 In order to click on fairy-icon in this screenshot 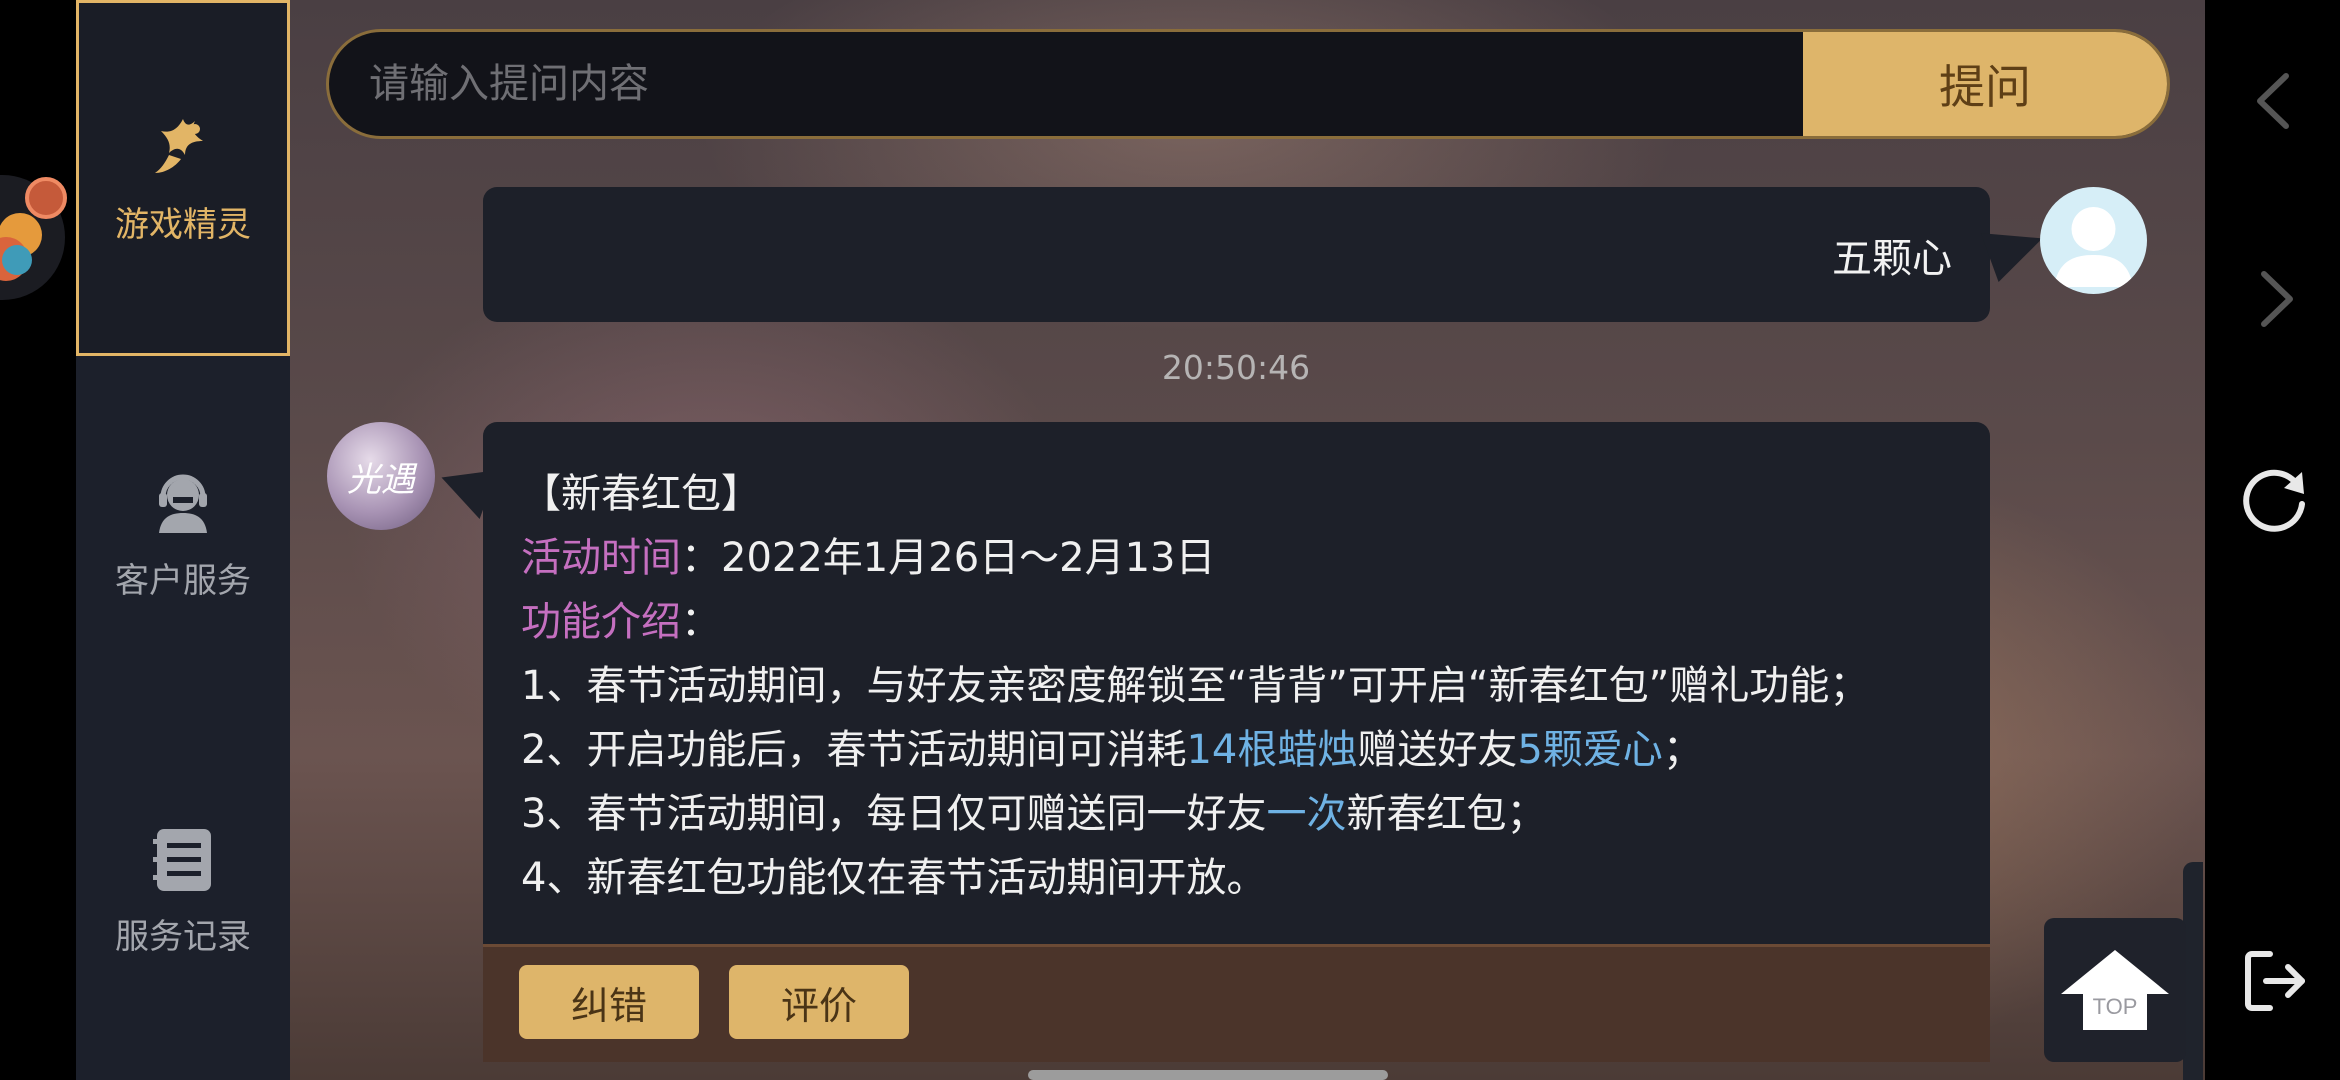, I will do `click(183, 147)`.